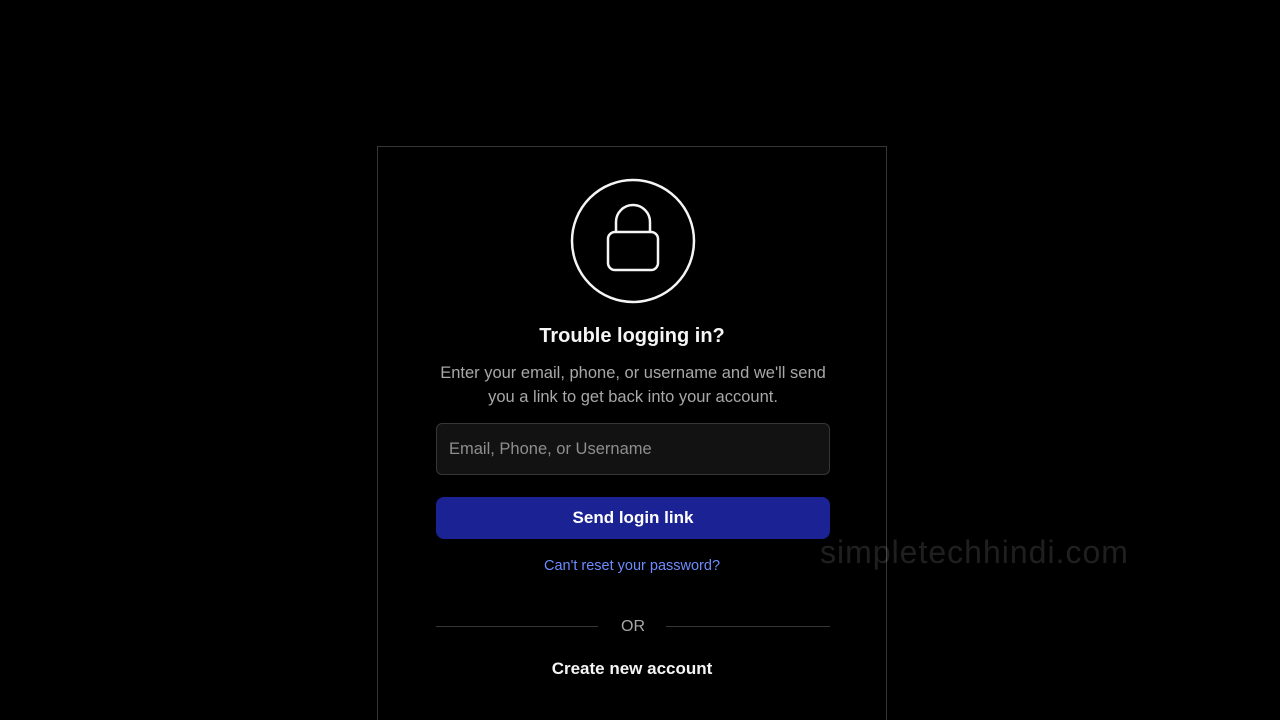  What do you see at coordinates (632, 669) in the screenshot?
I see `create-new-account-link: Create new account` at bounding box center [632, 669].